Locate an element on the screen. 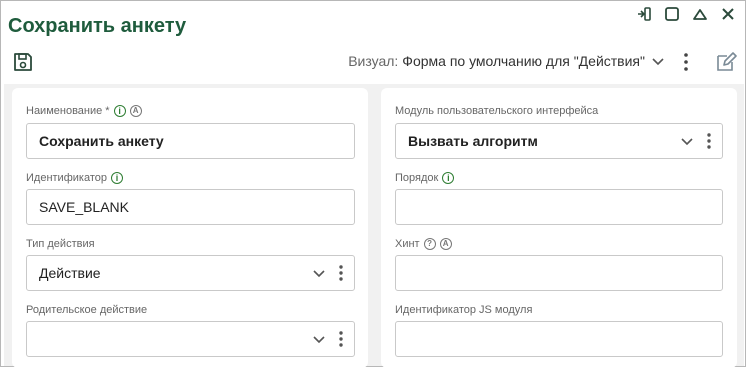 This screenshot has width=746, height=367. maximize-icon is located at coordinates (672, 14).